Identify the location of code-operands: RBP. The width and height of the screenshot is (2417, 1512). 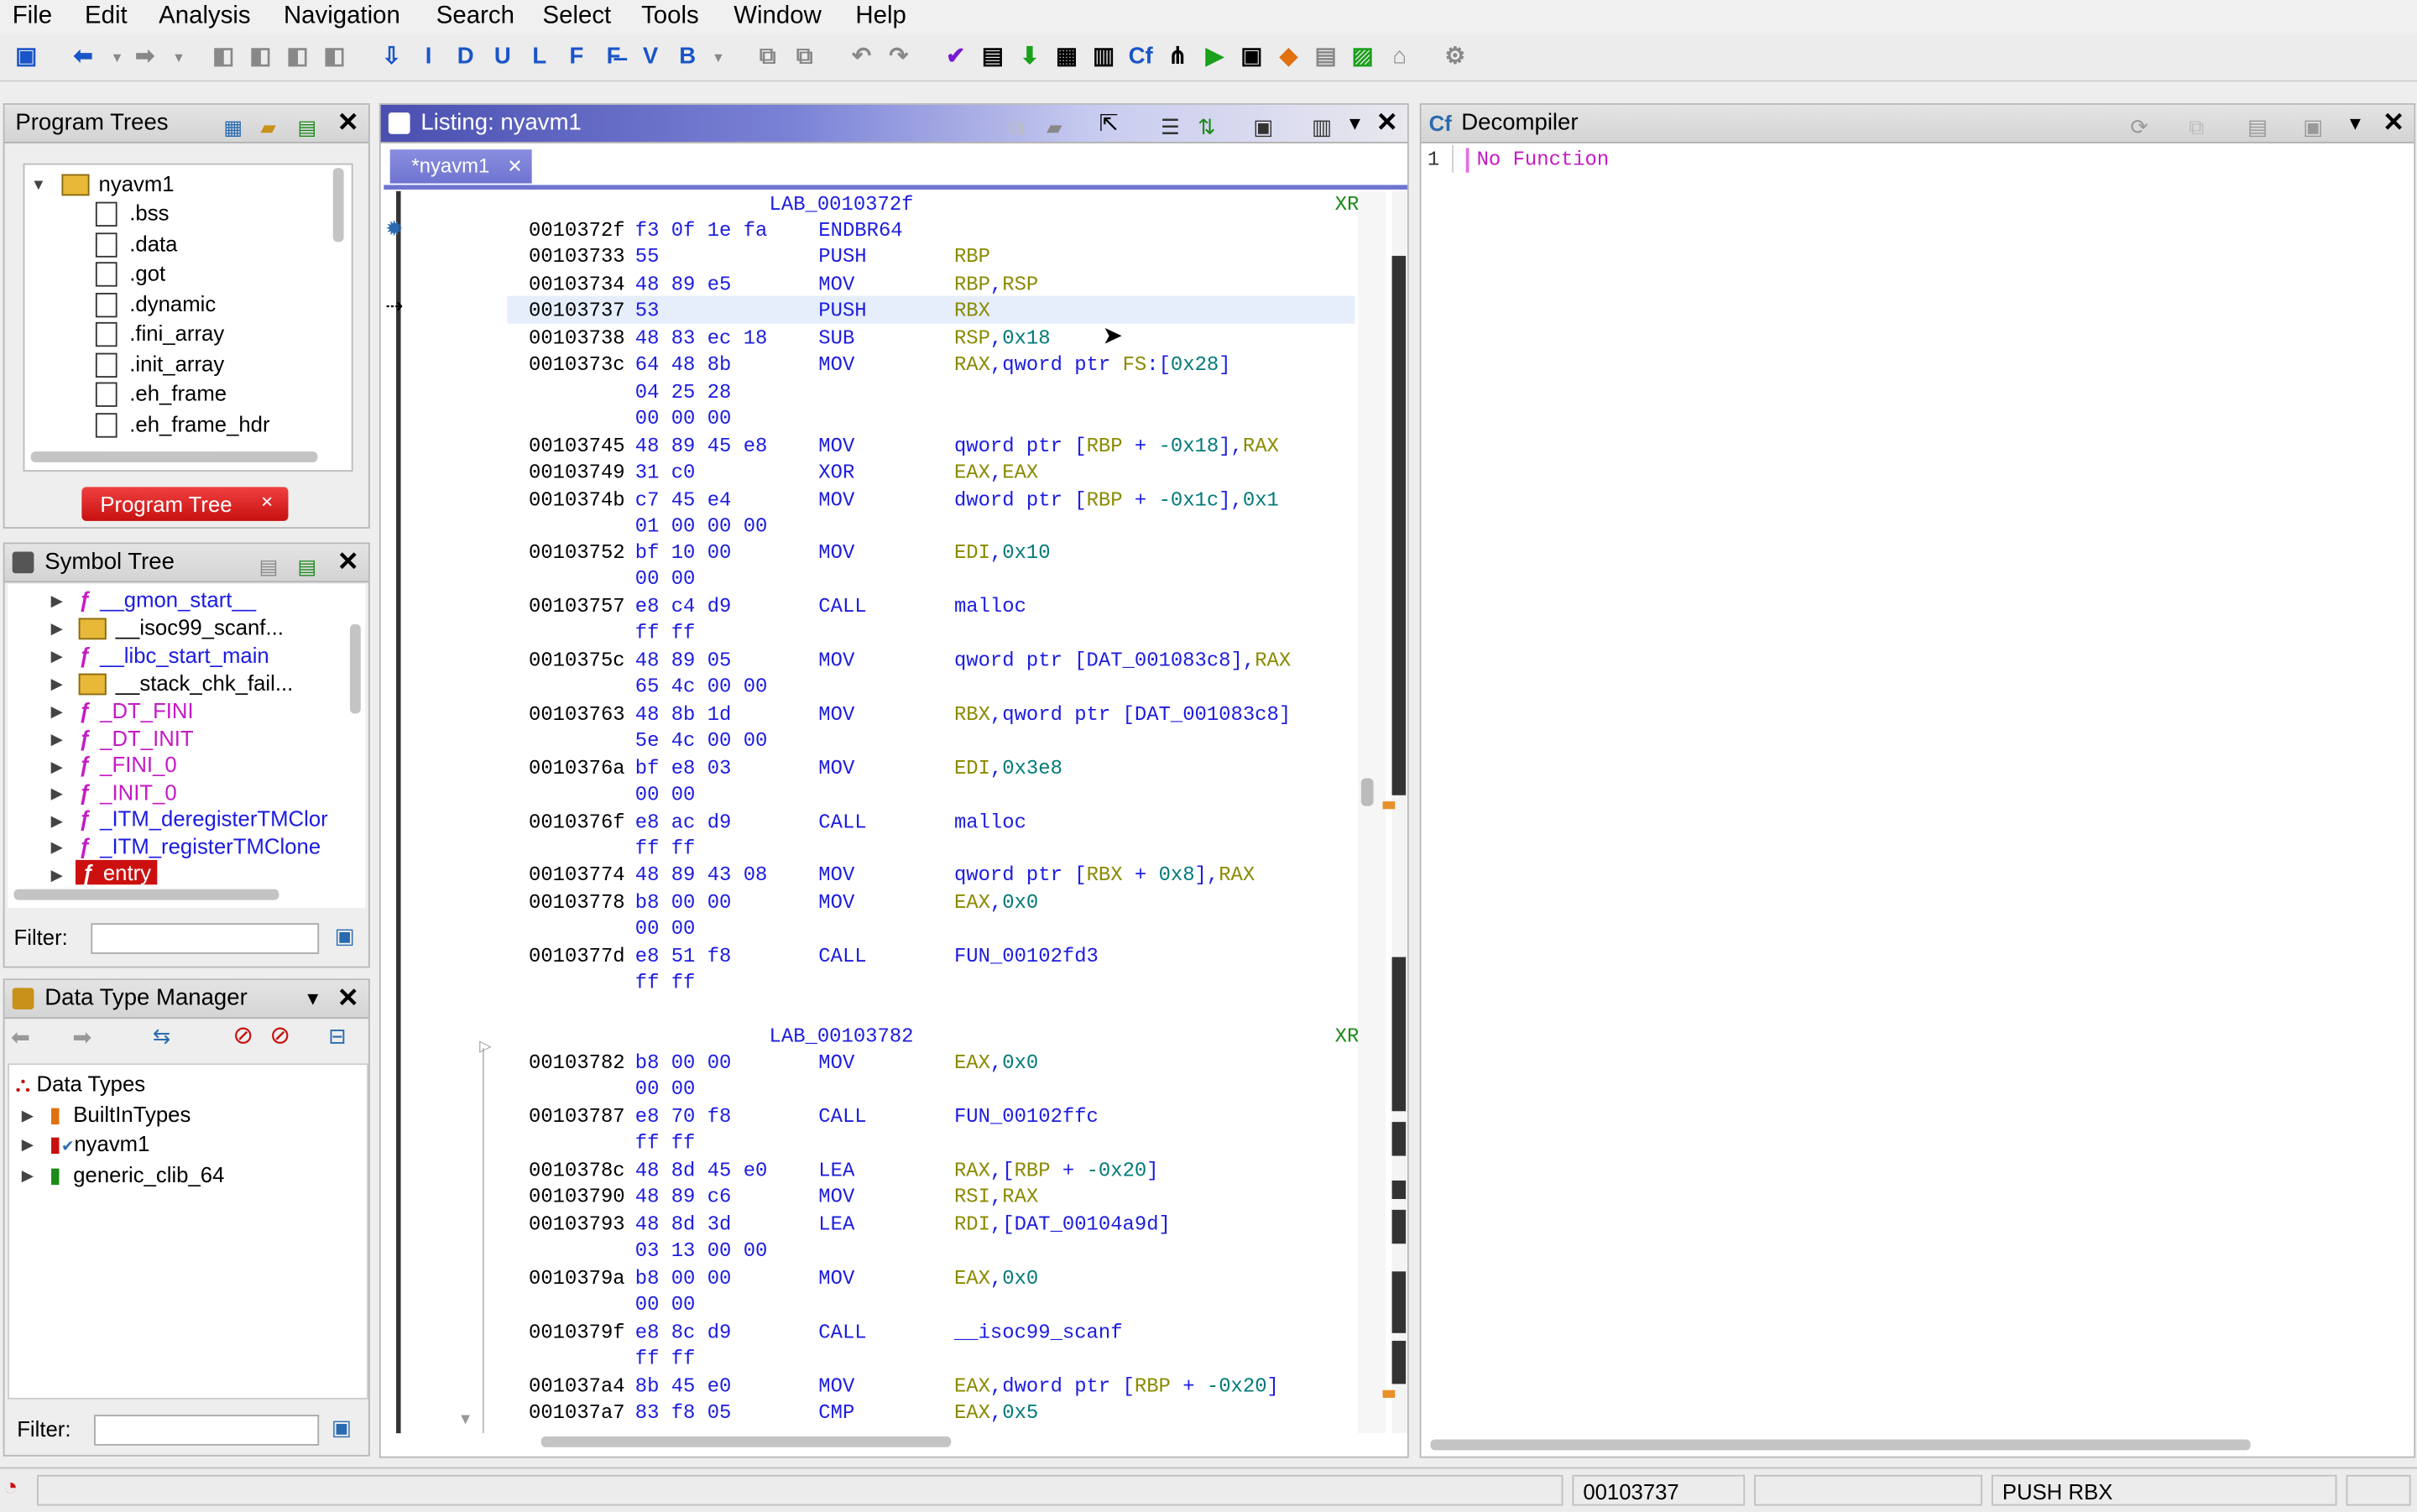
(972, 257).